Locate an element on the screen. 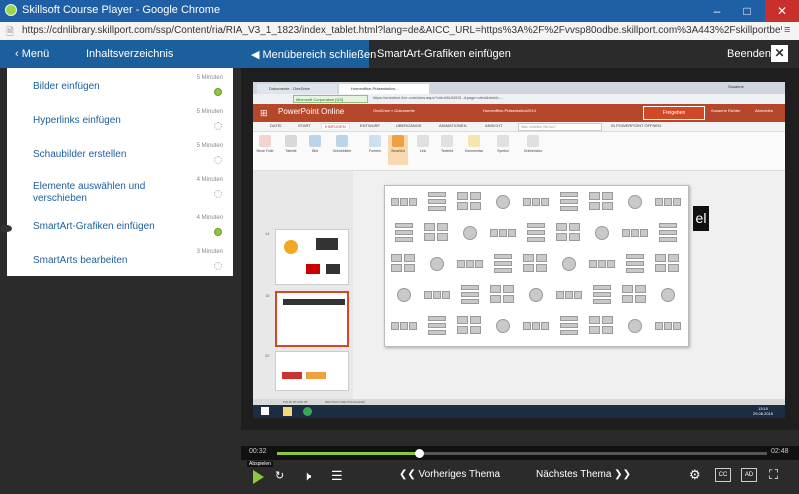 This screenshot has width=799, height=494. slide-thumbnails: 14 15 20 is located at coordinates (303, 285).